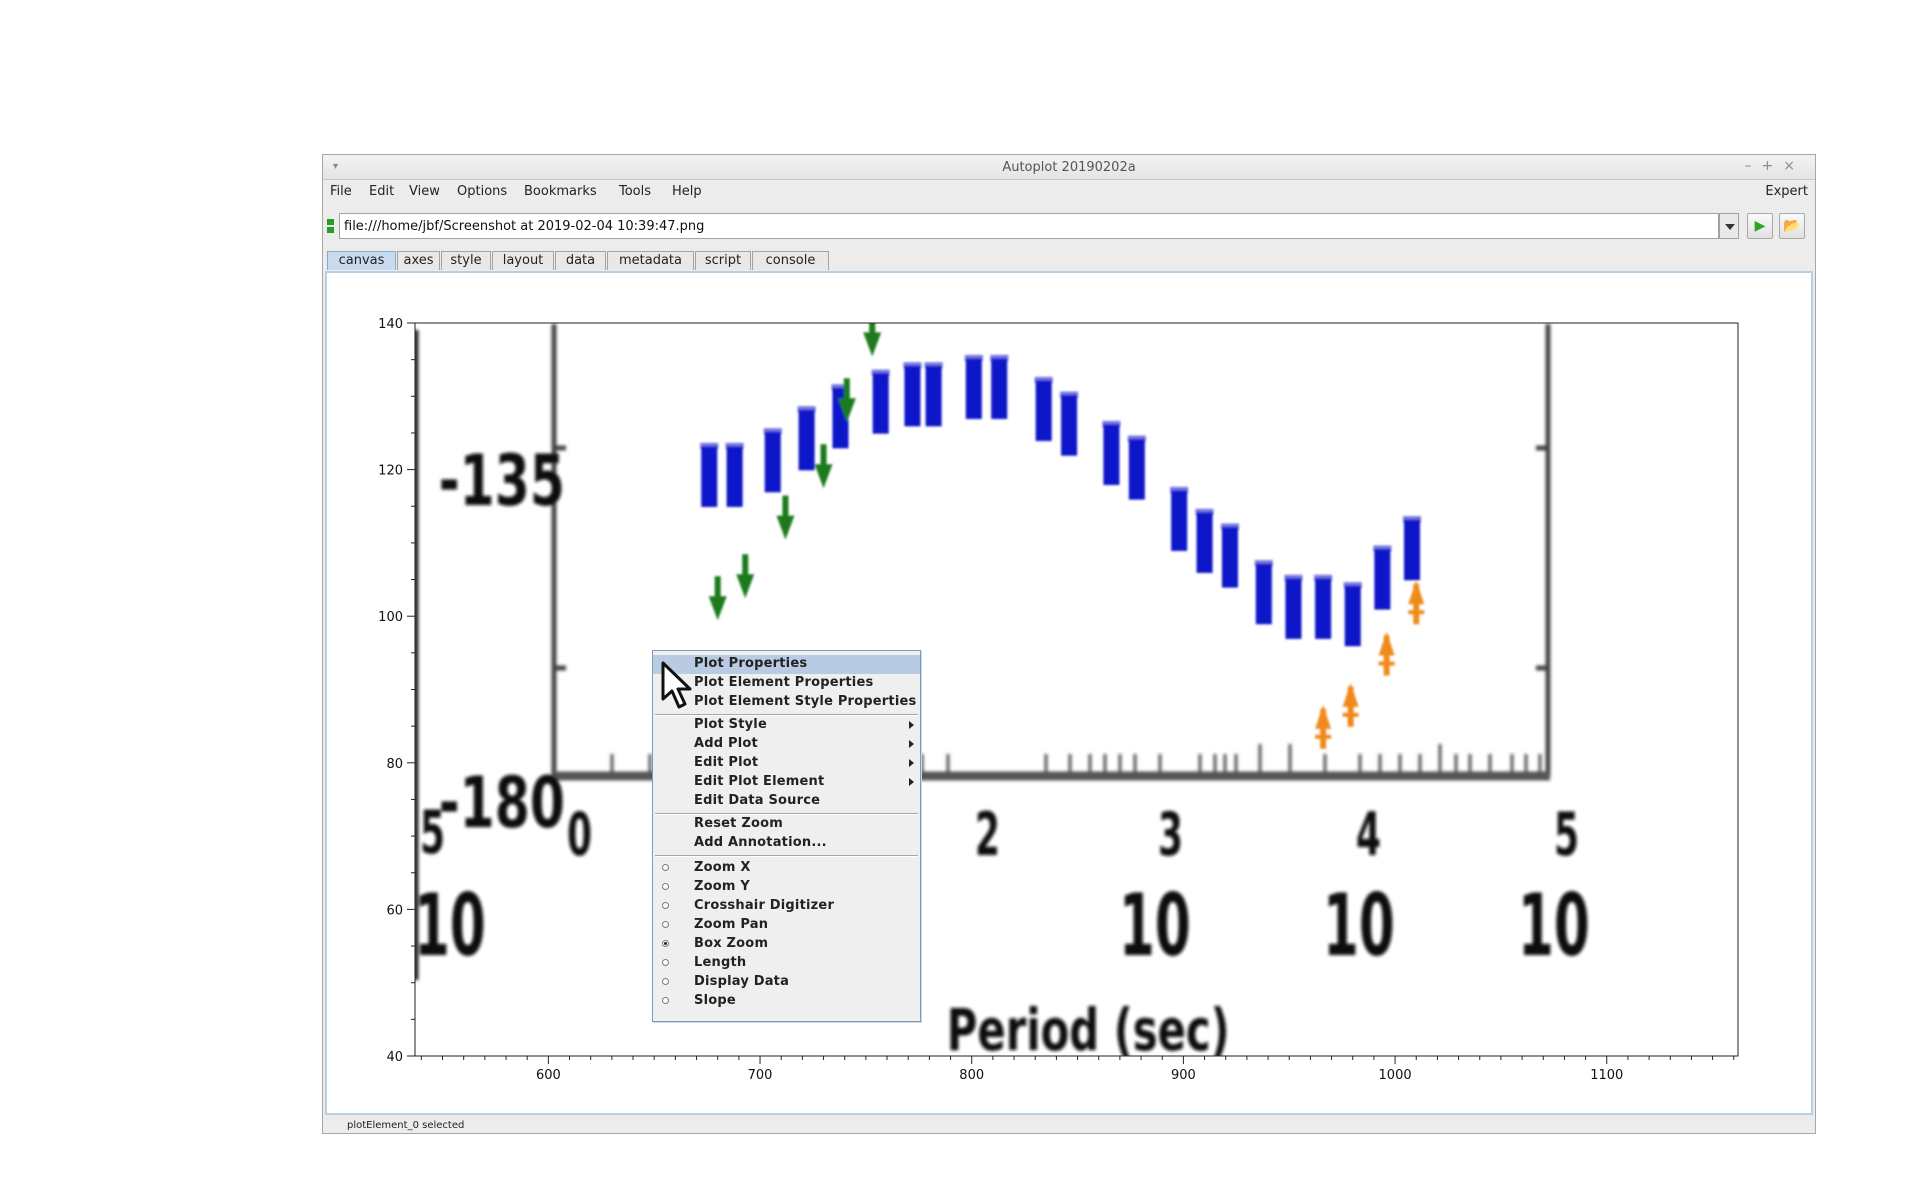  I want to click on y-tick-label: 80, so click(394, 764).